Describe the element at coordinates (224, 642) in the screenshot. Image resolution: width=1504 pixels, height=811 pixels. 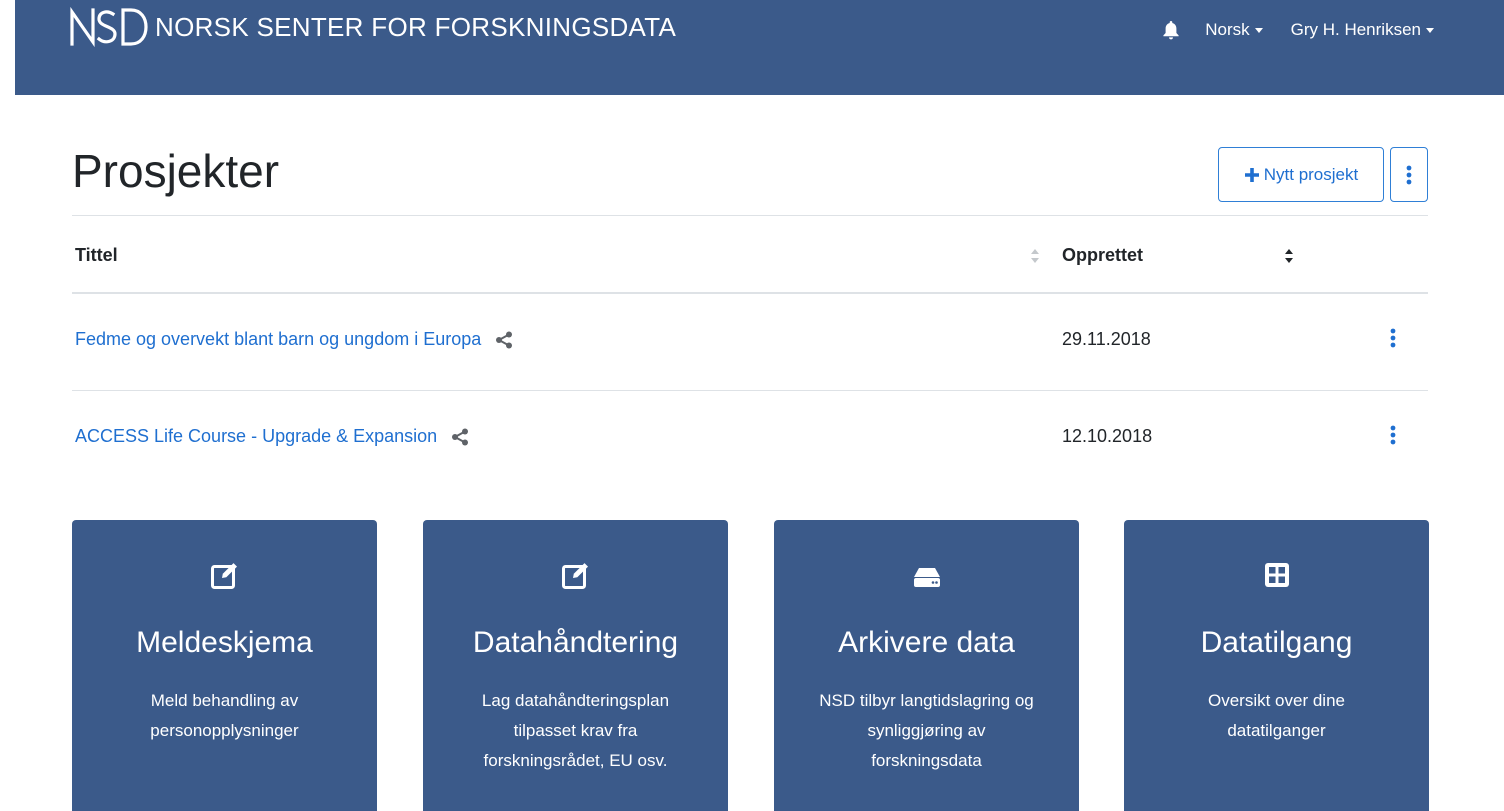
I see `card-title: Meldeskjema` at that location.